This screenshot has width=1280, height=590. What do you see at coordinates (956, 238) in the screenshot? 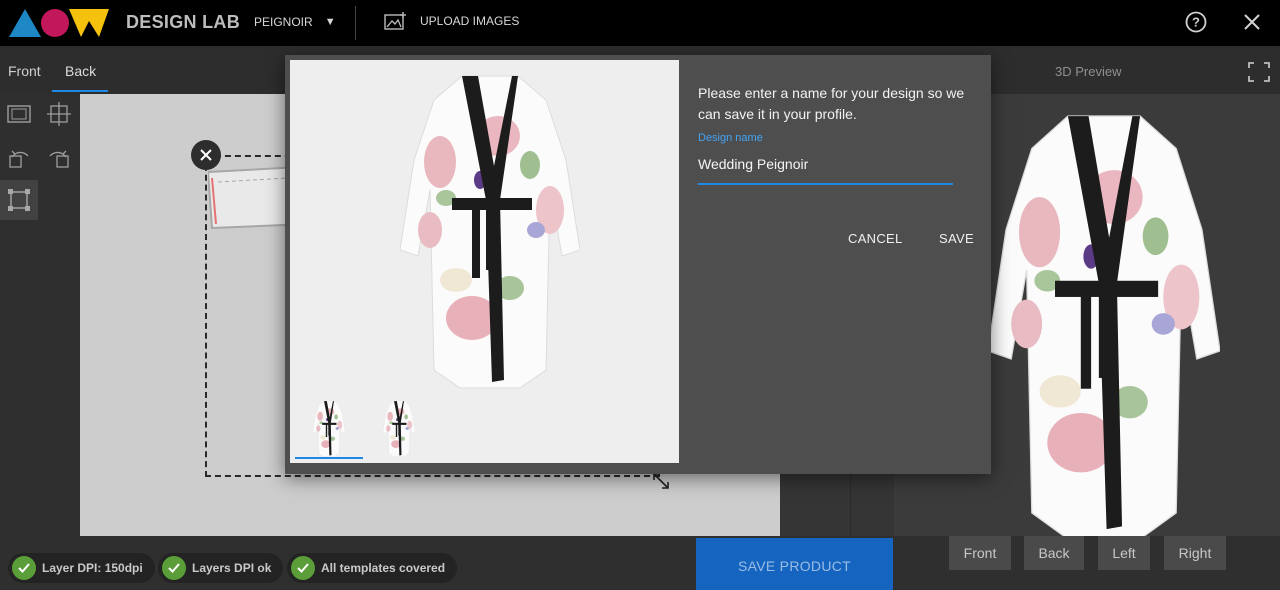
I see `save-button: SAVE` at bounding box center [956, 238].